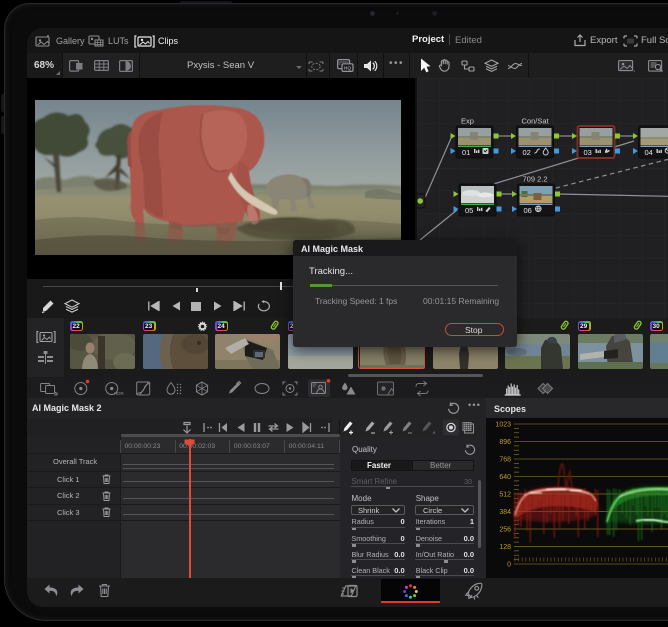 This screenshot has height=627, width=668. What do you see at coordinates (527, 152) in the screenshot?
I see `svg-text: 02` at bounding box center [527, 152].